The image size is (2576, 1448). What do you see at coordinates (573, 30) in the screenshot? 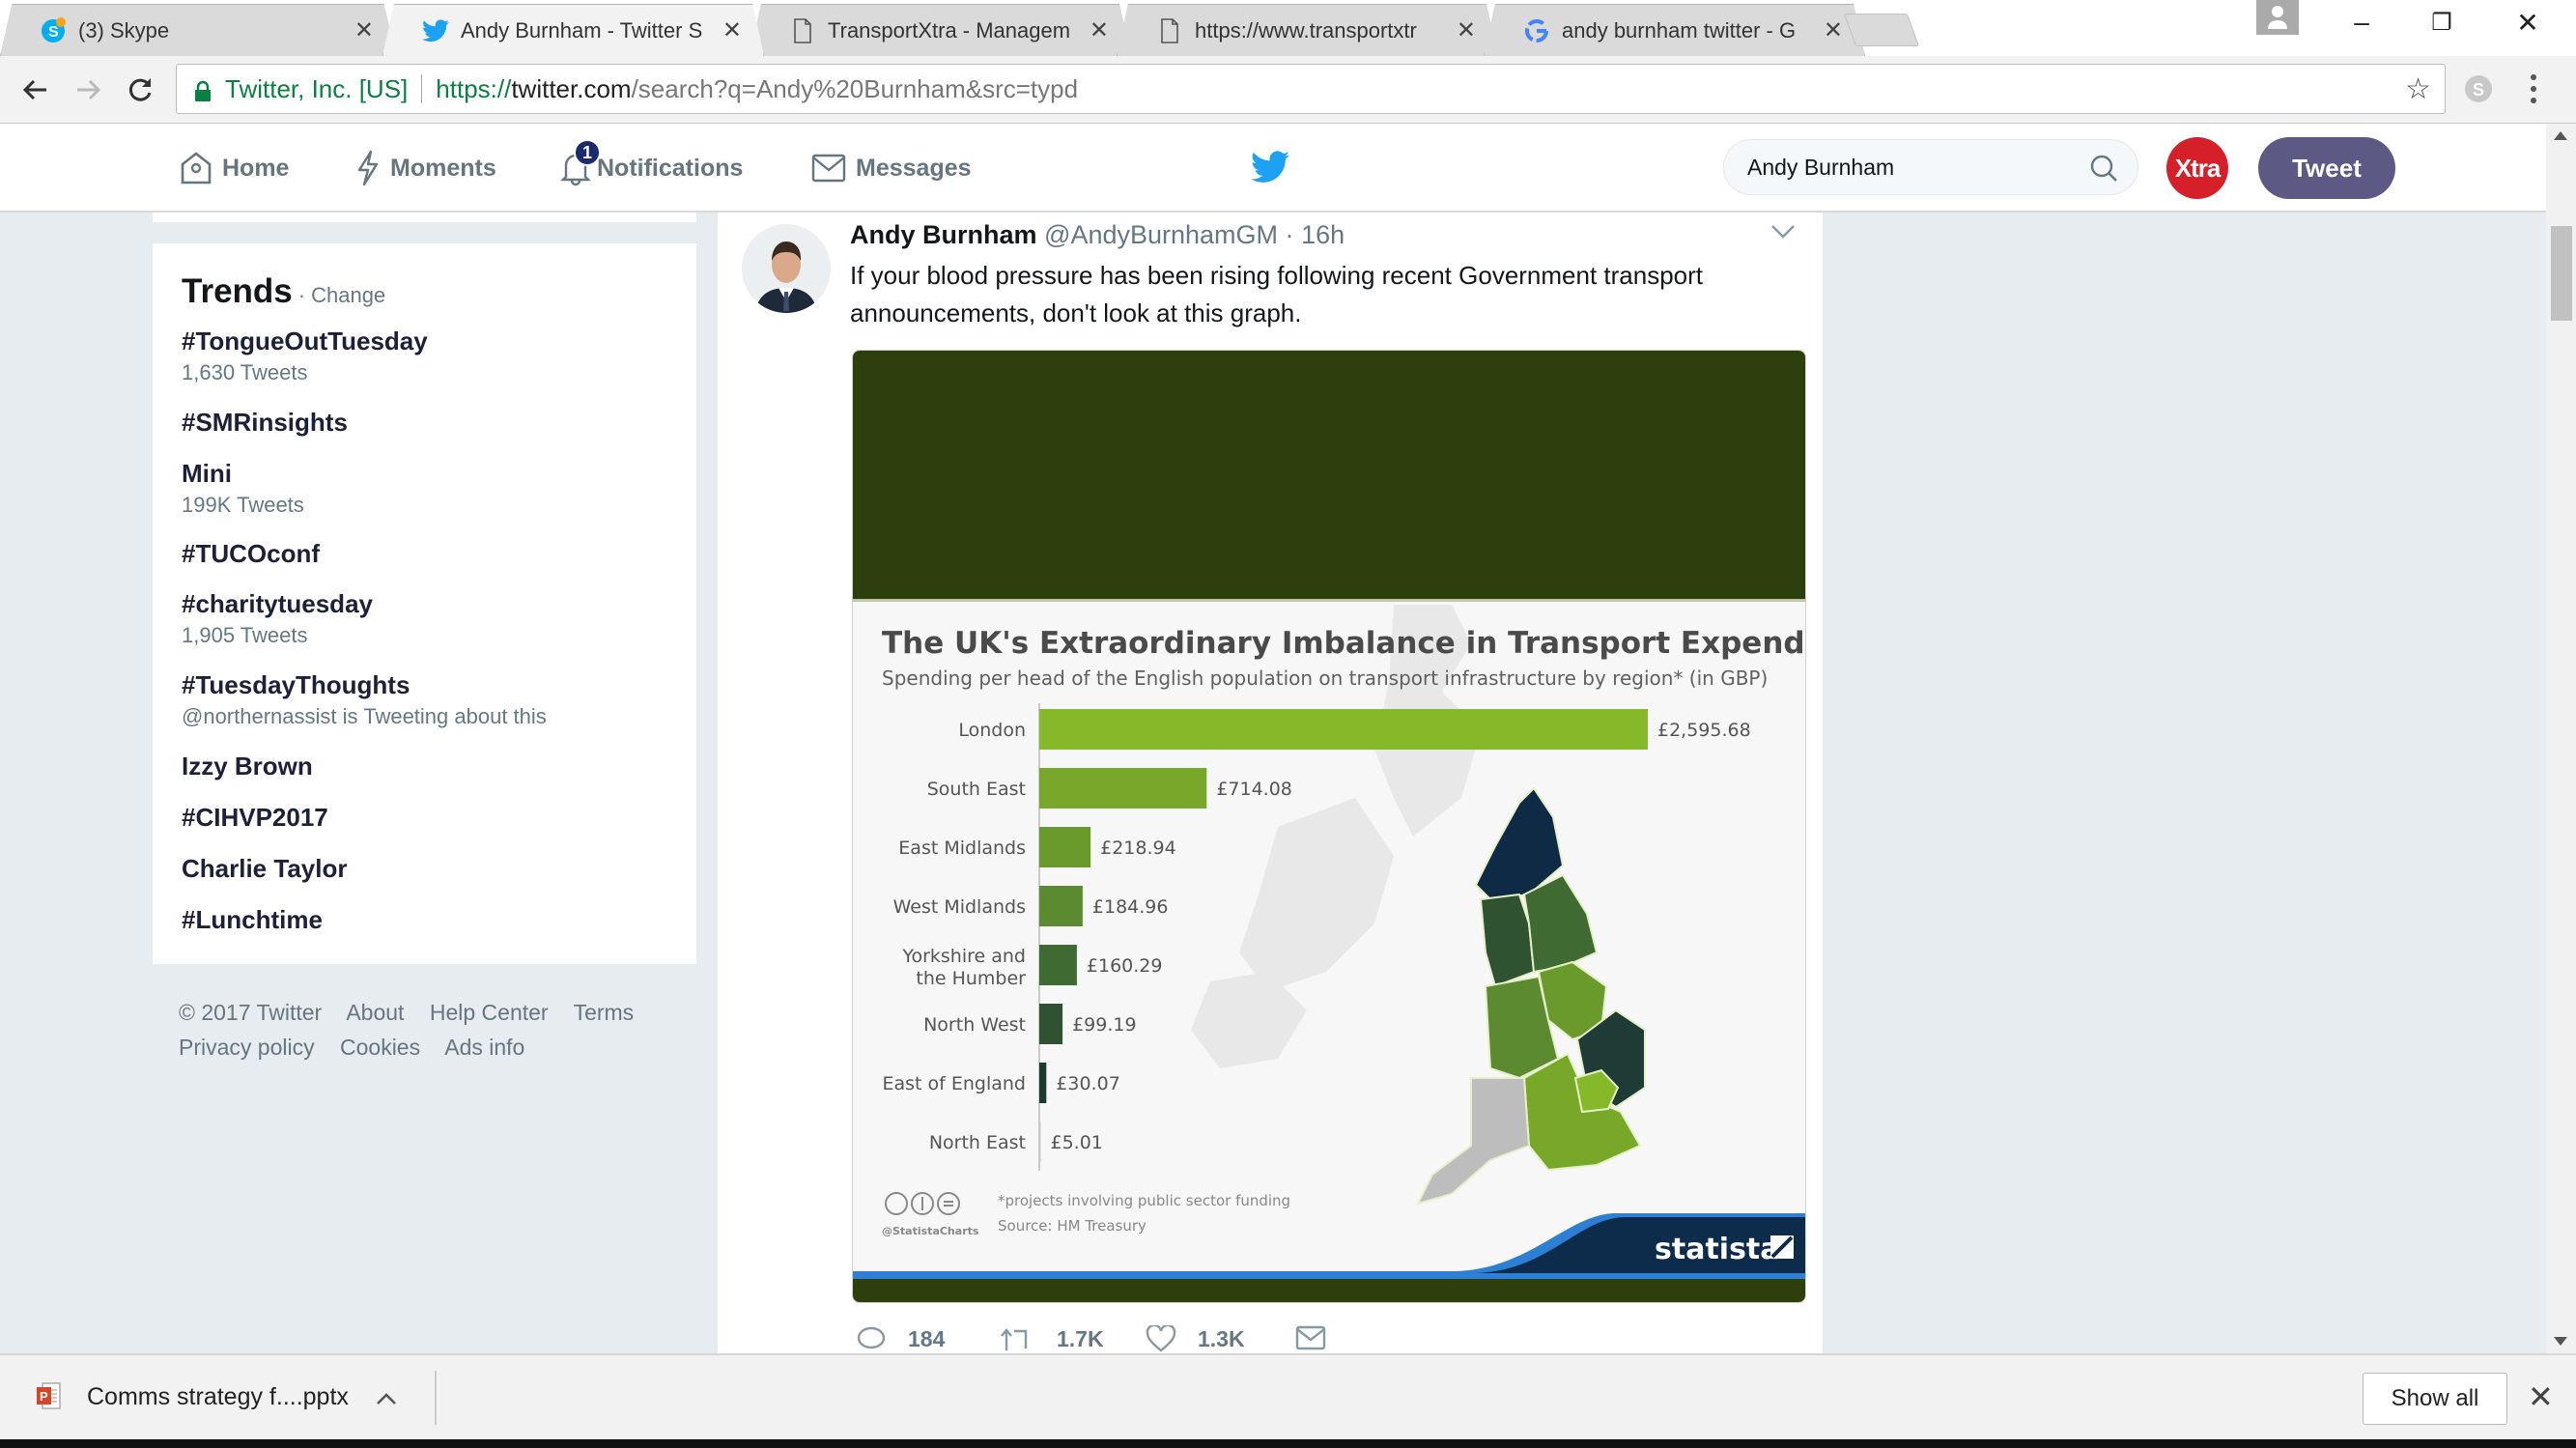
I see `tab-twitter: Andy Burnham - Twitter S ✕` at bounding box center [573, 30].